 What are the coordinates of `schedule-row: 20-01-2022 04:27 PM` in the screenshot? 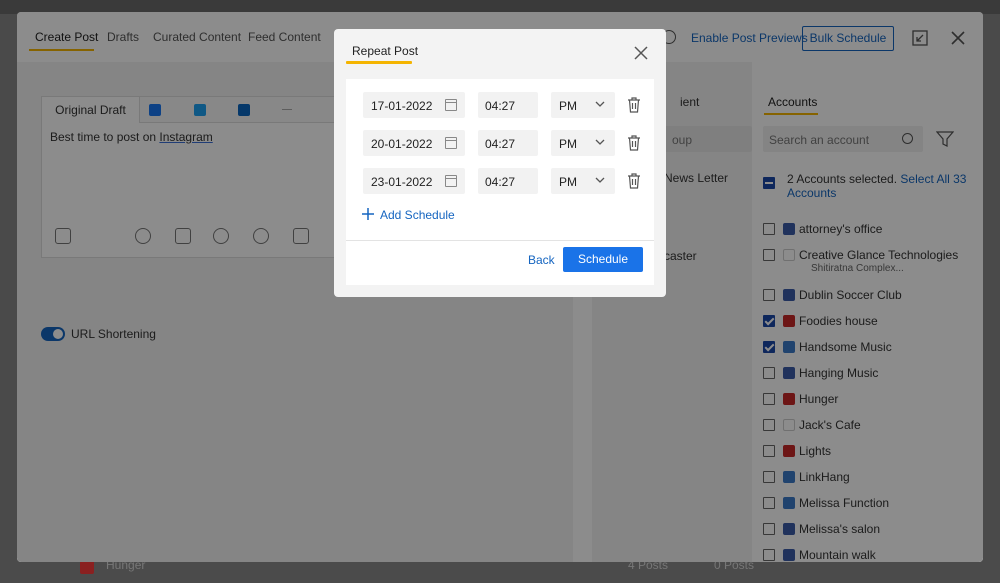 It's located at (503, 143).